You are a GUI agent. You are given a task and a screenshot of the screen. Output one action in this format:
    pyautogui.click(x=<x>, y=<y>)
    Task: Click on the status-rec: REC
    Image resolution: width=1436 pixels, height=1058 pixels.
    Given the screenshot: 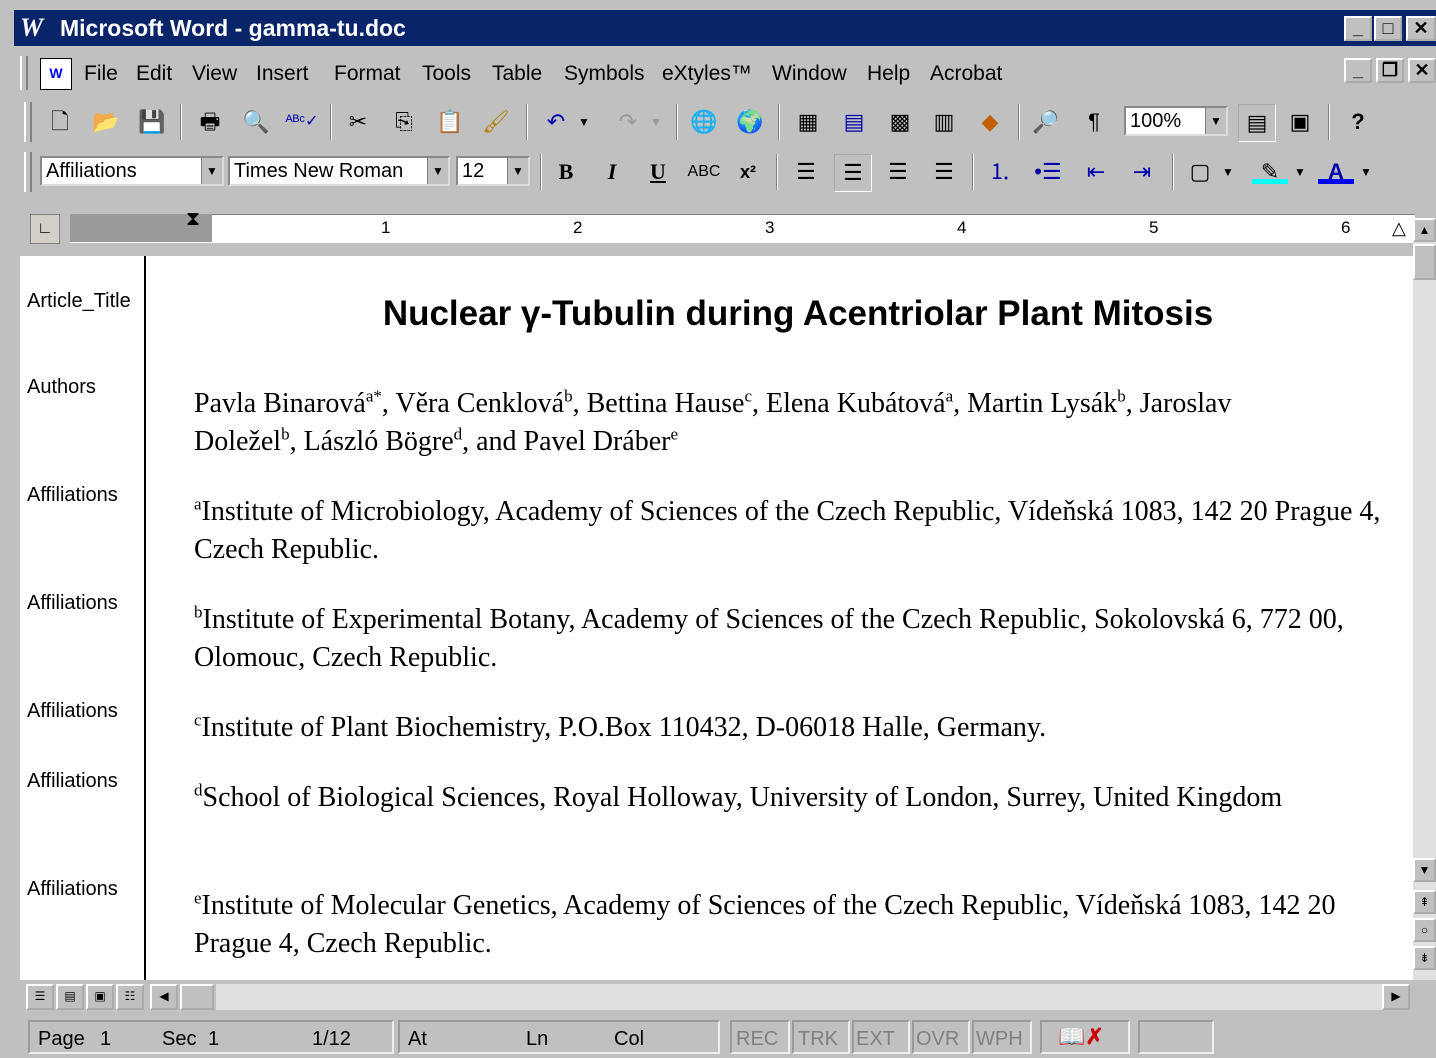 What is the action you would take?
    pyautogui.click(x=757, y=1039)
    